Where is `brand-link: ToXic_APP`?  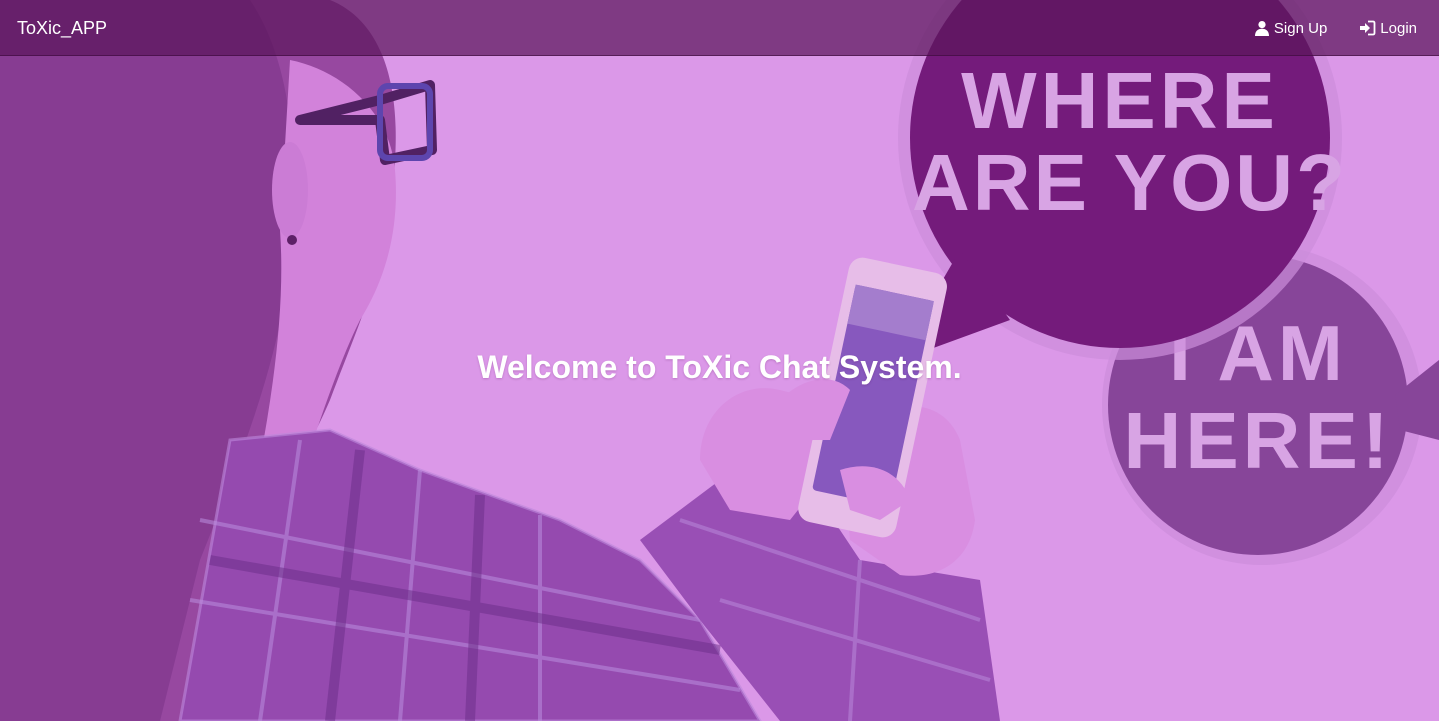 brand-link: ToXic_APP is located at coordinates (62, 28).